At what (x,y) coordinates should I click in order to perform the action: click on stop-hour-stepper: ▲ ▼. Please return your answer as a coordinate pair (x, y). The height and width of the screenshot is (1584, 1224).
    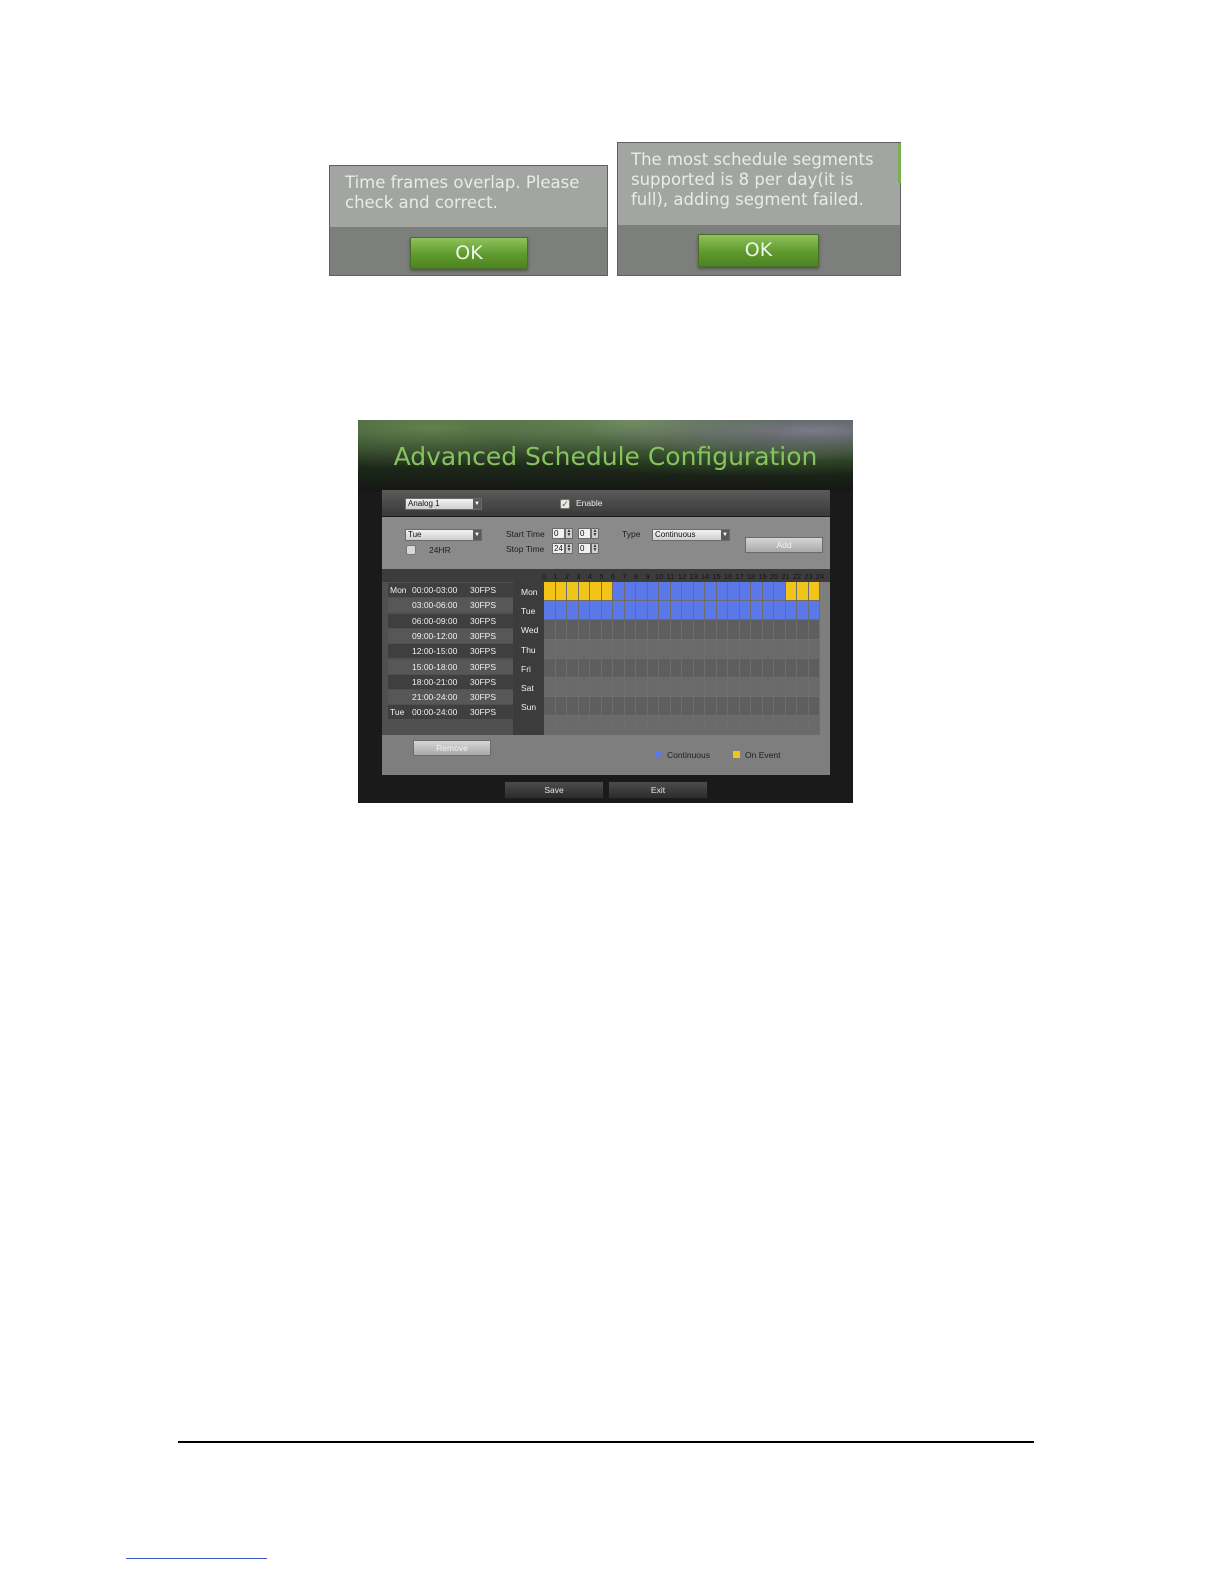
    Looking at the image, I should click on (569, 548).